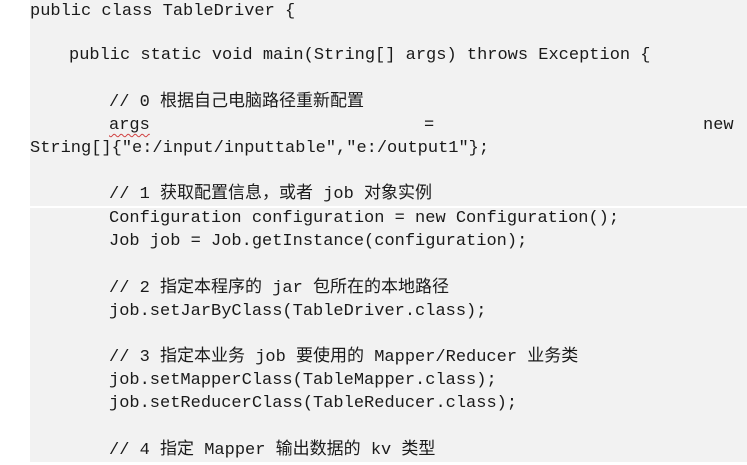 This screenshot has width=747, height=465. What do you see at coordinates (429, 125) in the screenshot?
I see `code-equals-token: =` at bounding box center [429, 125].